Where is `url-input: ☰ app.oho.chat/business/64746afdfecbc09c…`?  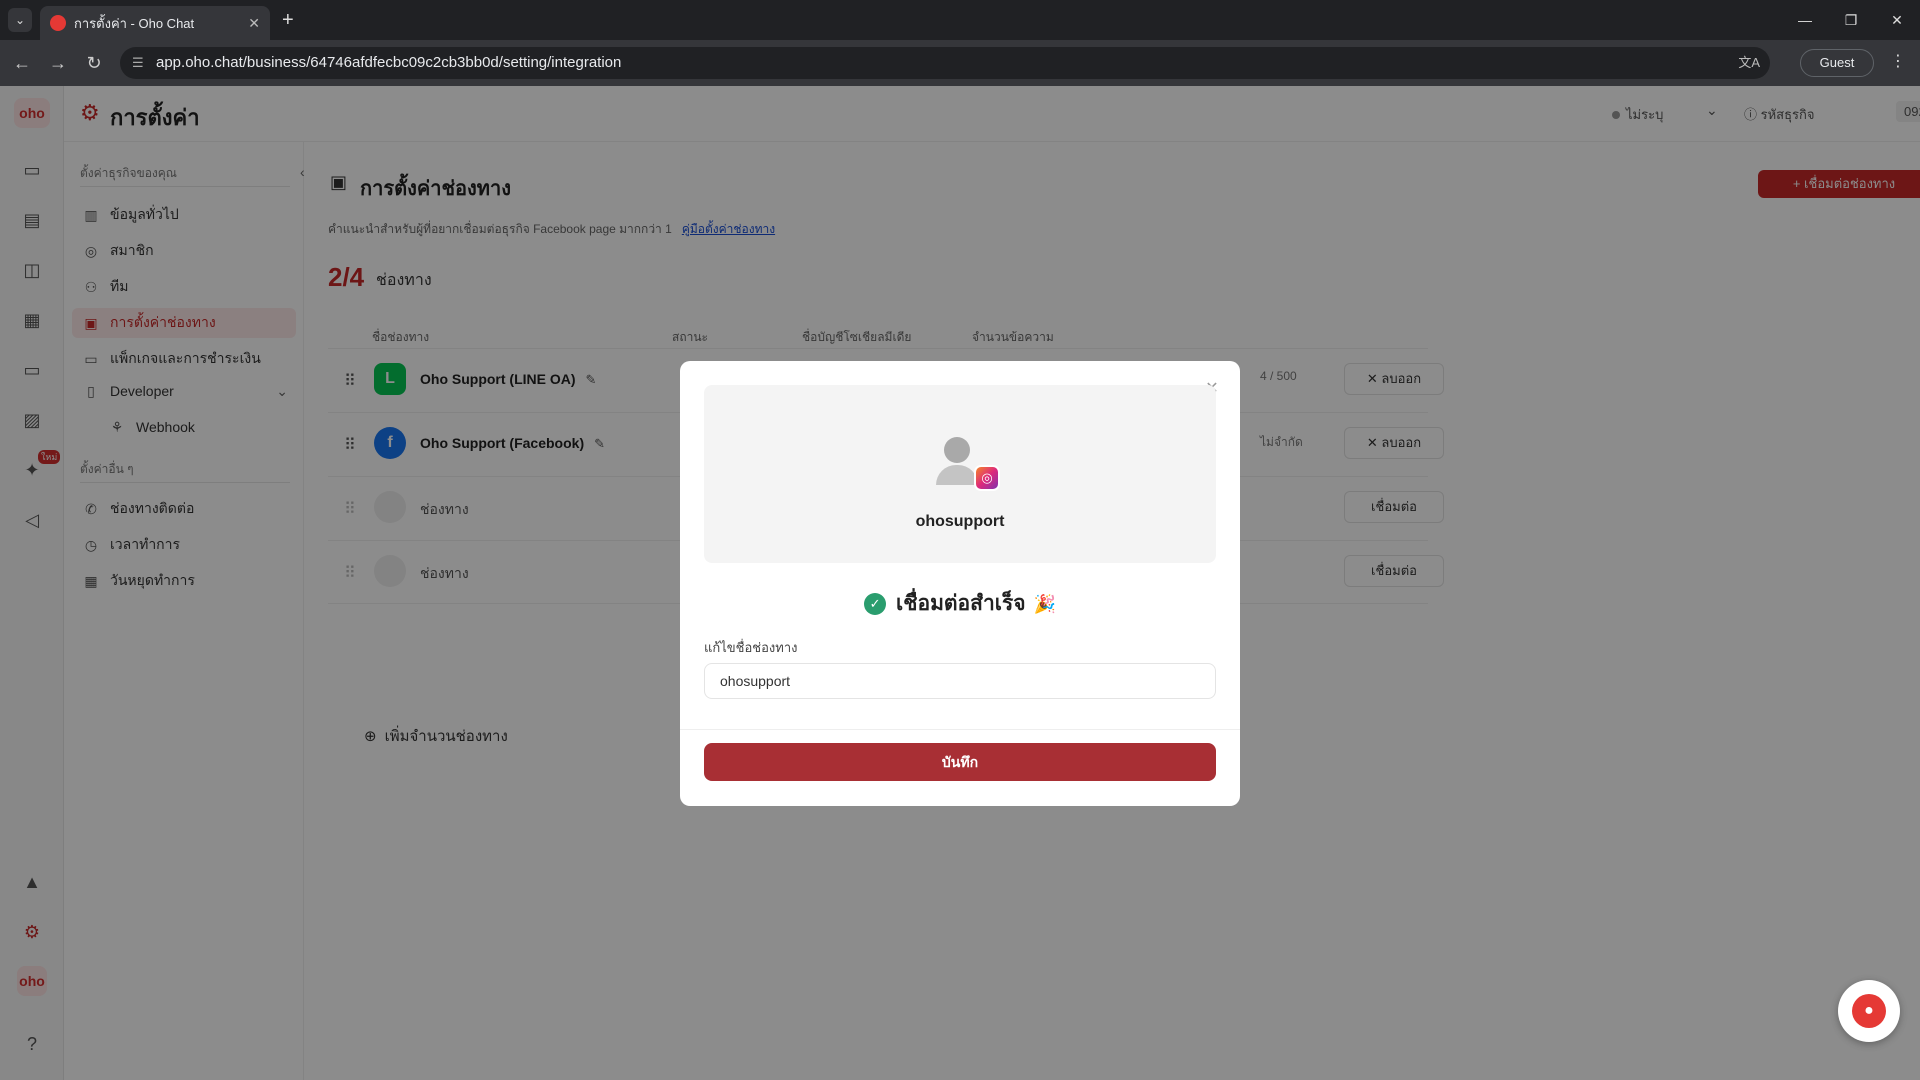 url-input: ☰ app.oho.chat/business/64746afdfecbc09c… is located at coordinates (945, 63).